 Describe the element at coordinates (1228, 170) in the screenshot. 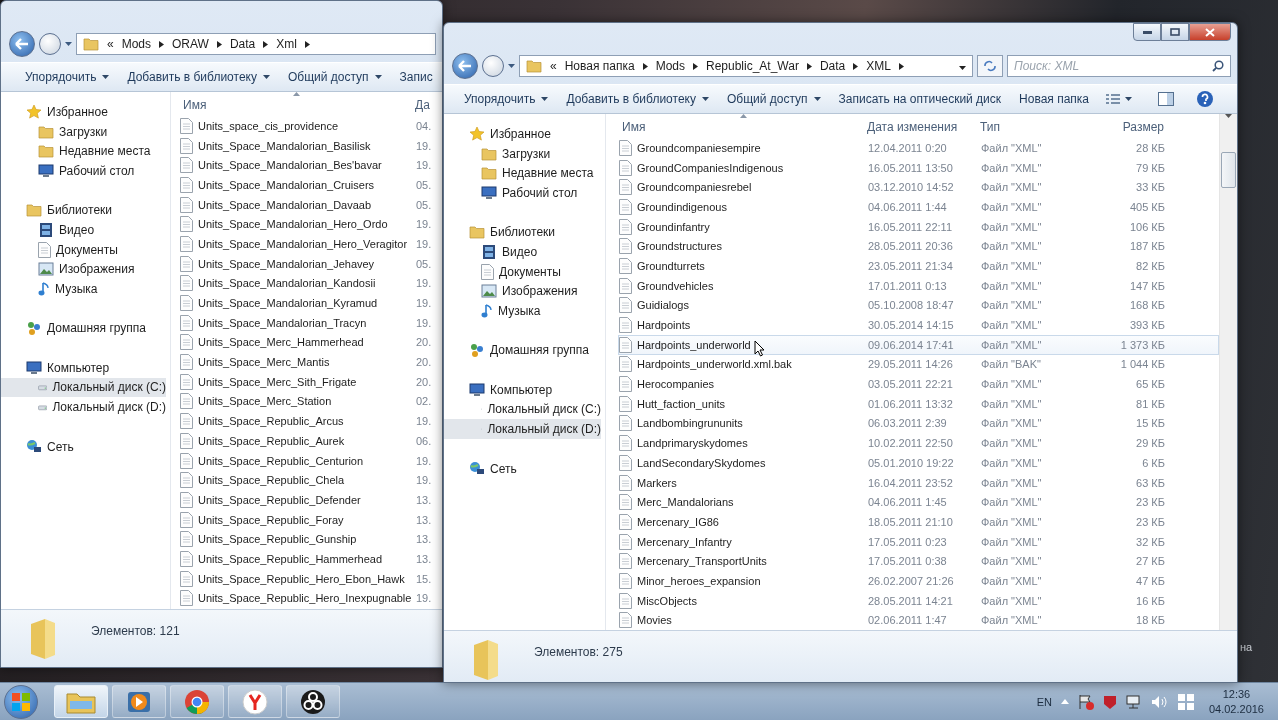

I see `scrollbar-thumb` at that location.